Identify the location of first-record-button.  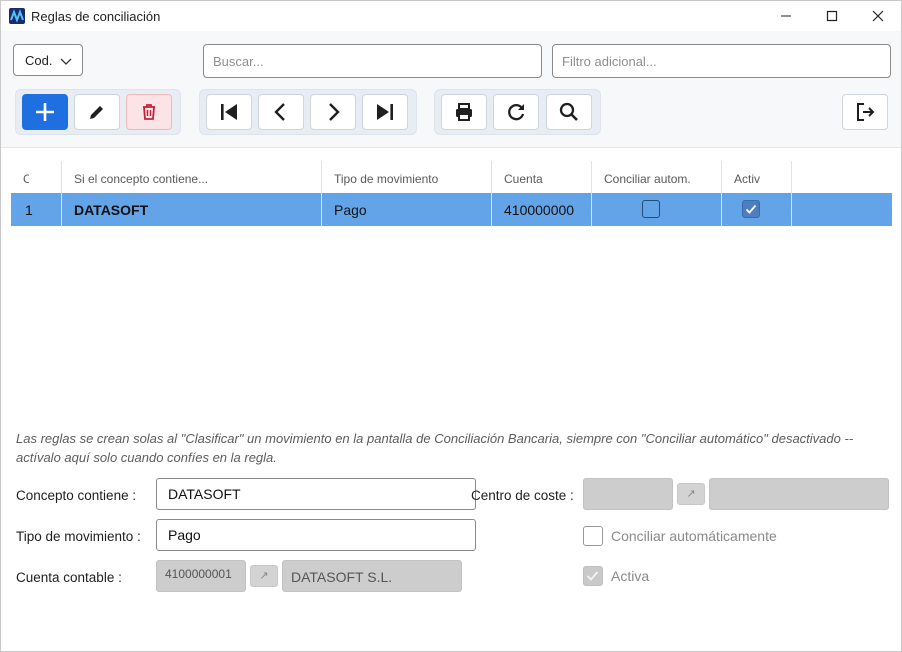
(229, 112).